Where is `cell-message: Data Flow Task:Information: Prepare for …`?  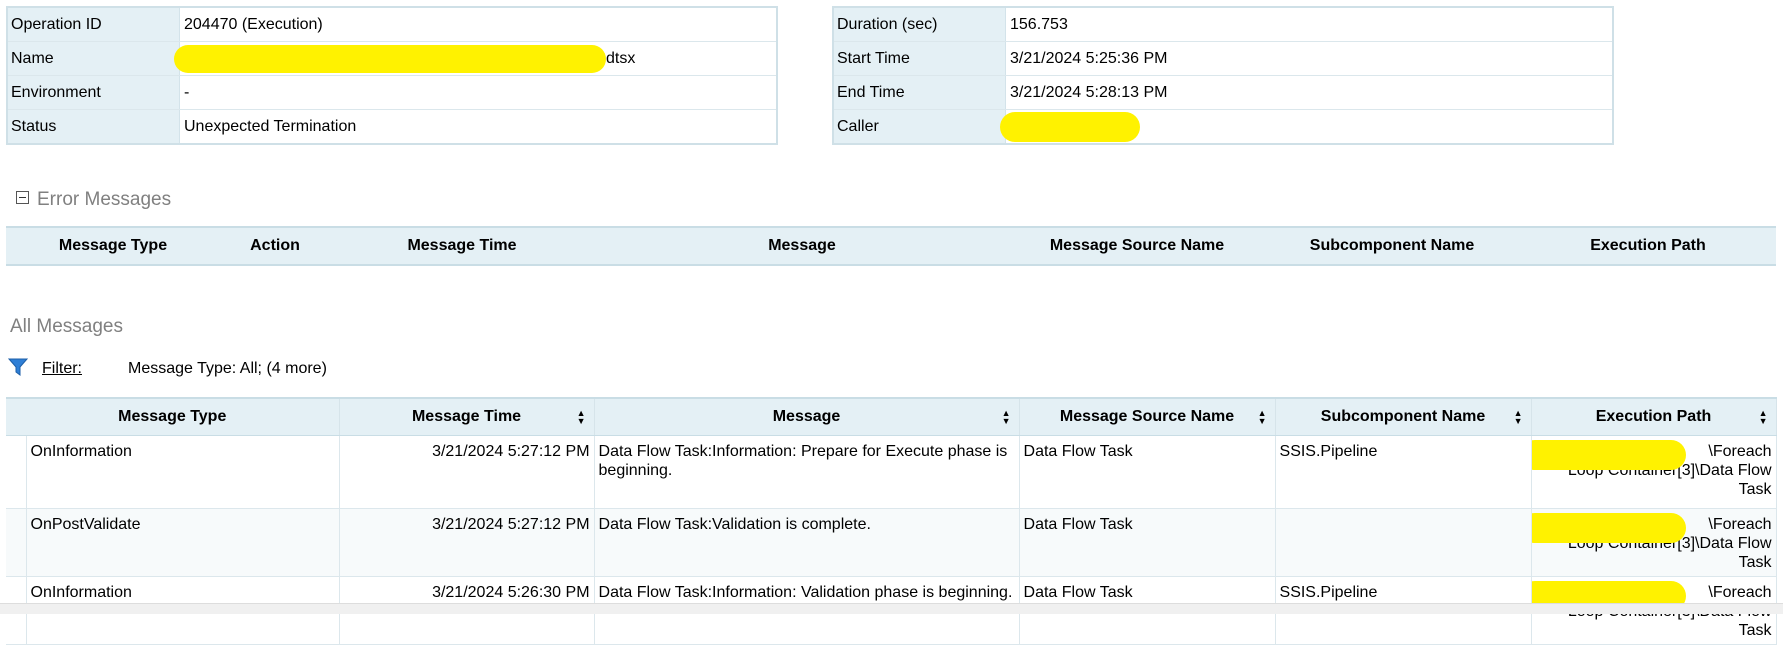
cell-message: Data Flow Task:Information: Prepare for … is located at coordinates (807, 472).